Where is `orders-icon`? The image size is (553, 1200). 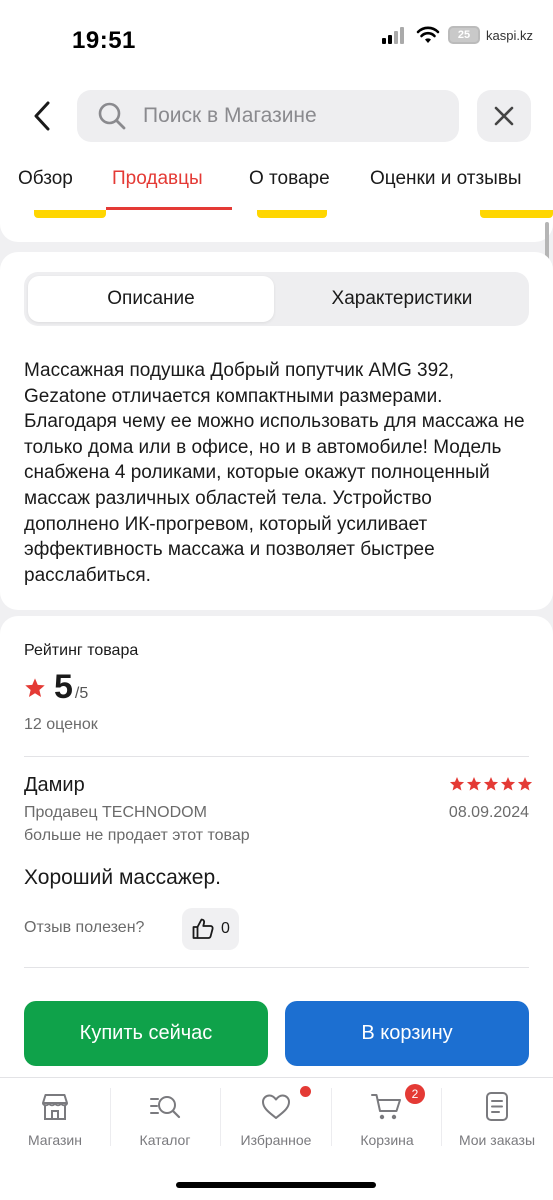
orders-icon is located at coordinates (497, 1106).